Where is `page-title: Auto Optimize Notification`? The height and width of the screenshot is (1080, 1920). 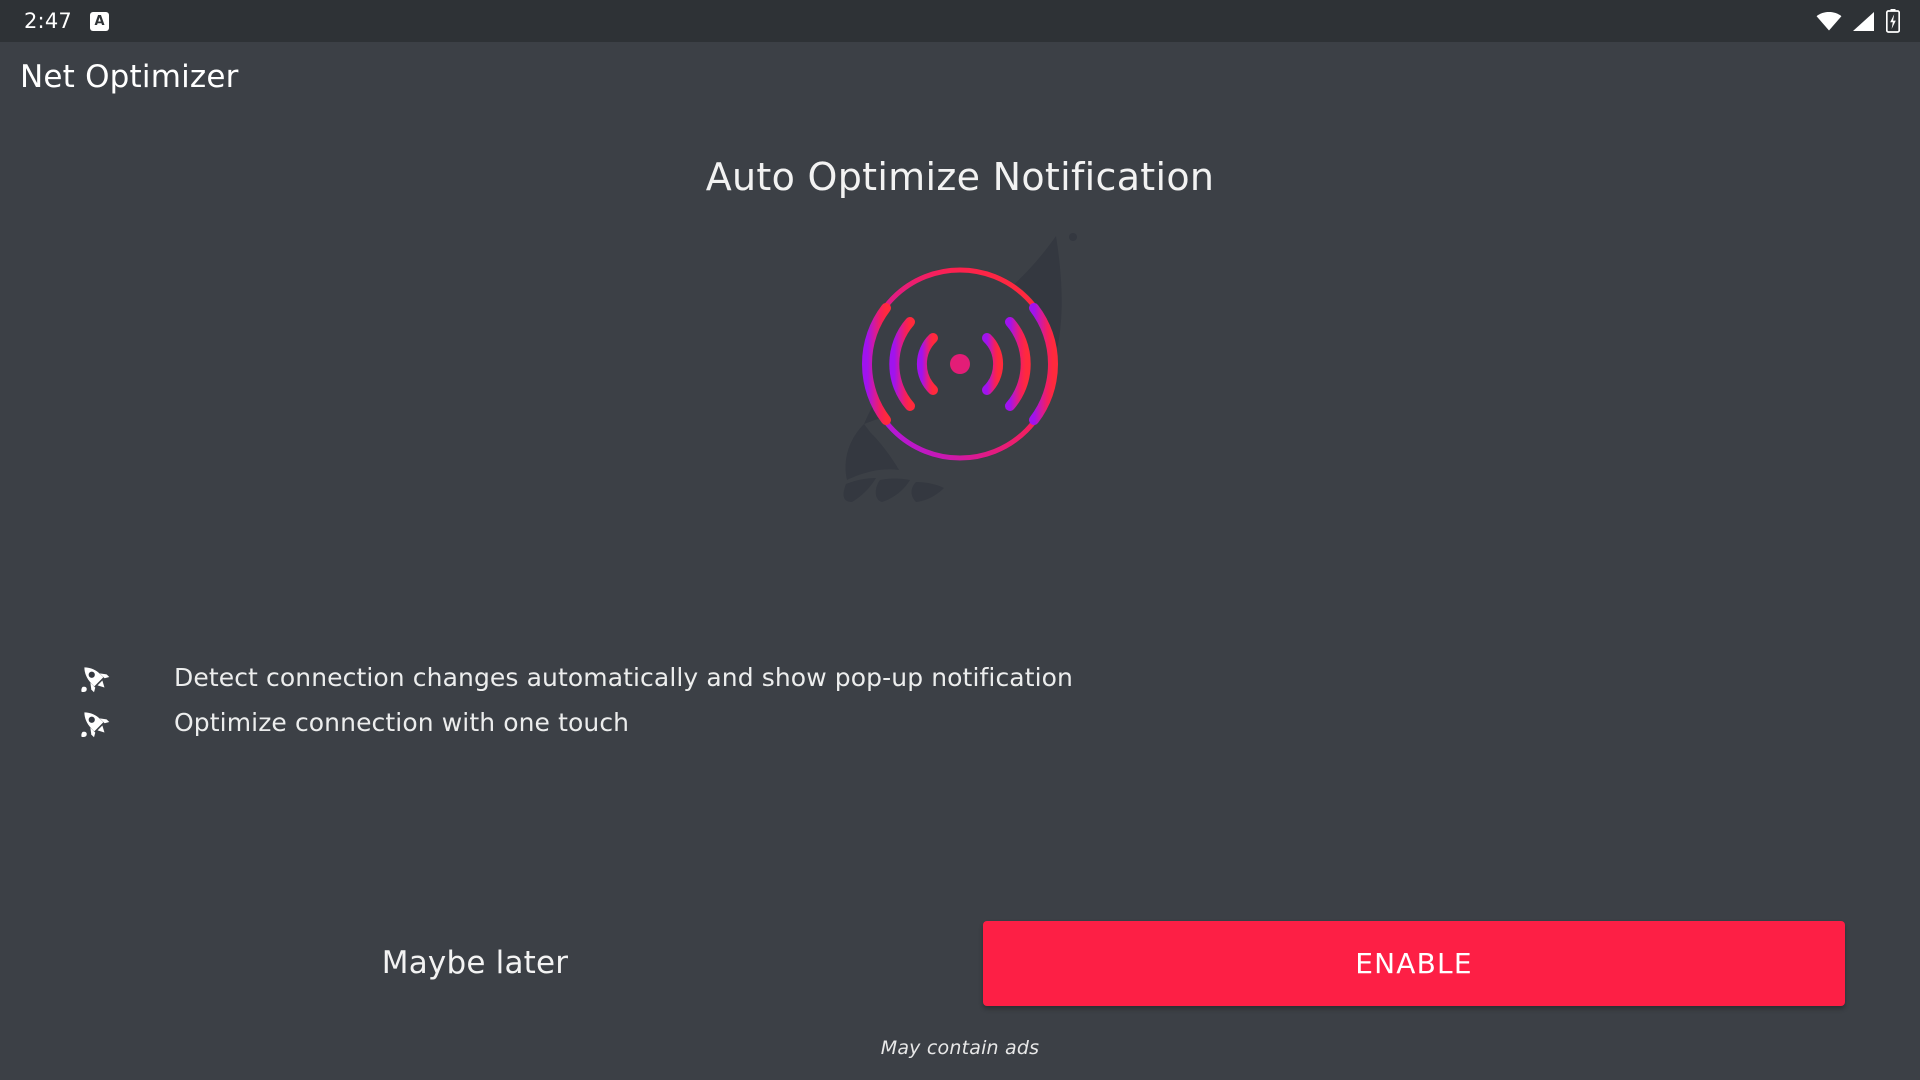
page-title: Auto Optimize Notification is located at coordinates (960, 177).